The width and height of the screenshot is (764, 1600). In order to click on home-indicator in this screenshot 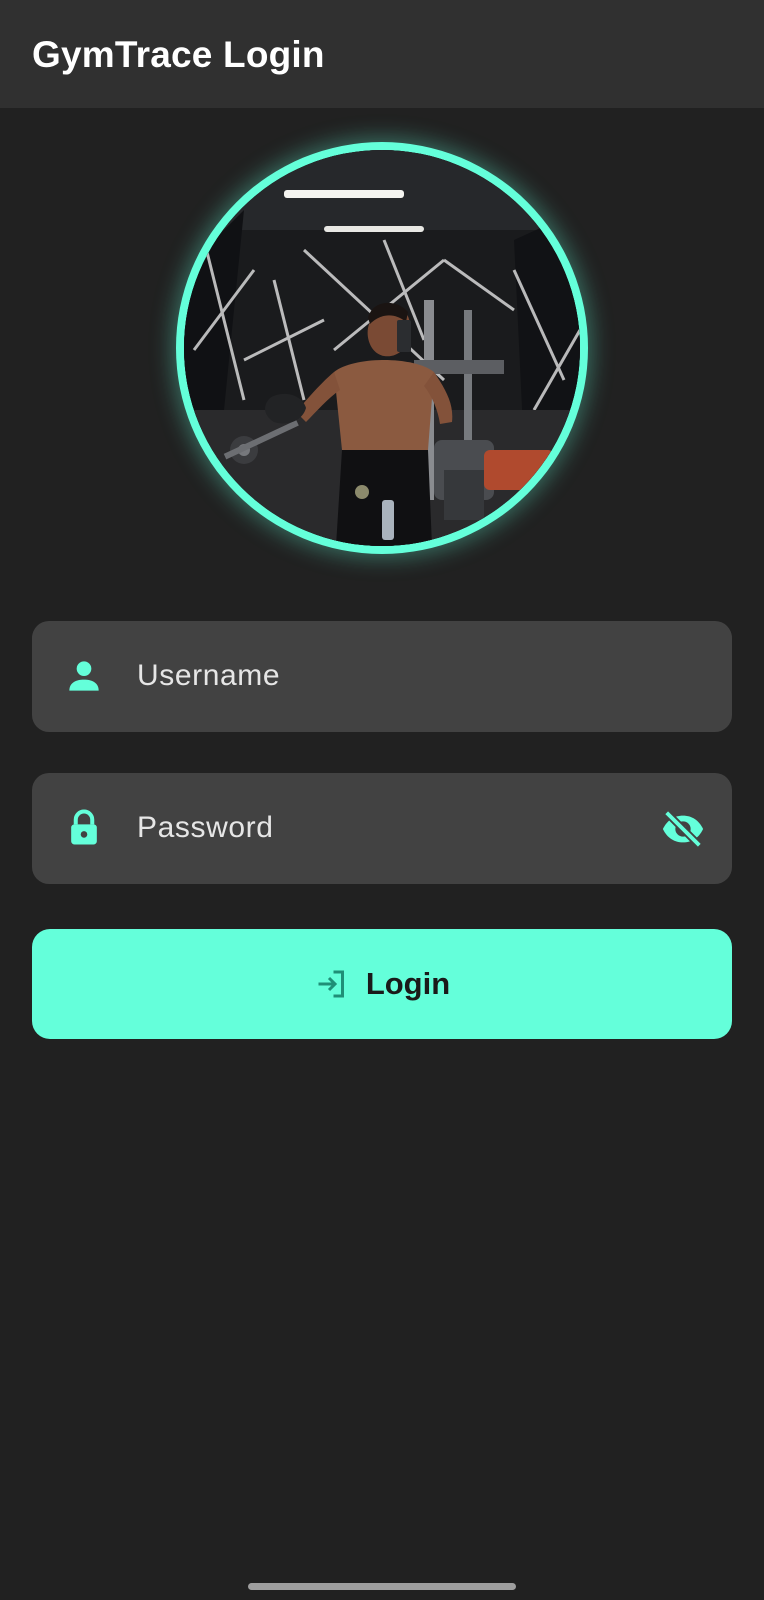, I will do `click(382, 1586)`.